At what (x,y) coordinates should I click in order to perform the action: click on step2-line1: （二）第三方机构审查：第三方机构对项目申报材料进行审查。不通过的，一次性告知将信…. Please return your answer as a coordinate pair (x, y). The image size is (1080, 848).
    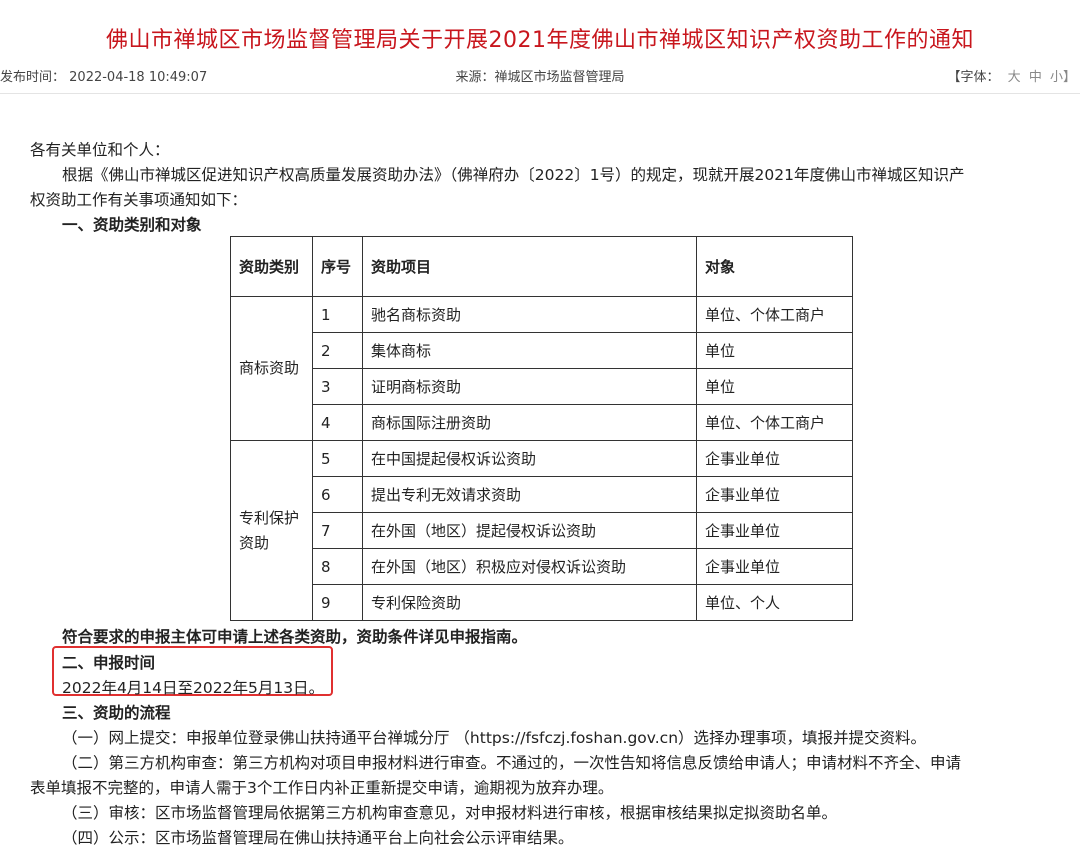
    Looking at the image, I should click on (512, 763).